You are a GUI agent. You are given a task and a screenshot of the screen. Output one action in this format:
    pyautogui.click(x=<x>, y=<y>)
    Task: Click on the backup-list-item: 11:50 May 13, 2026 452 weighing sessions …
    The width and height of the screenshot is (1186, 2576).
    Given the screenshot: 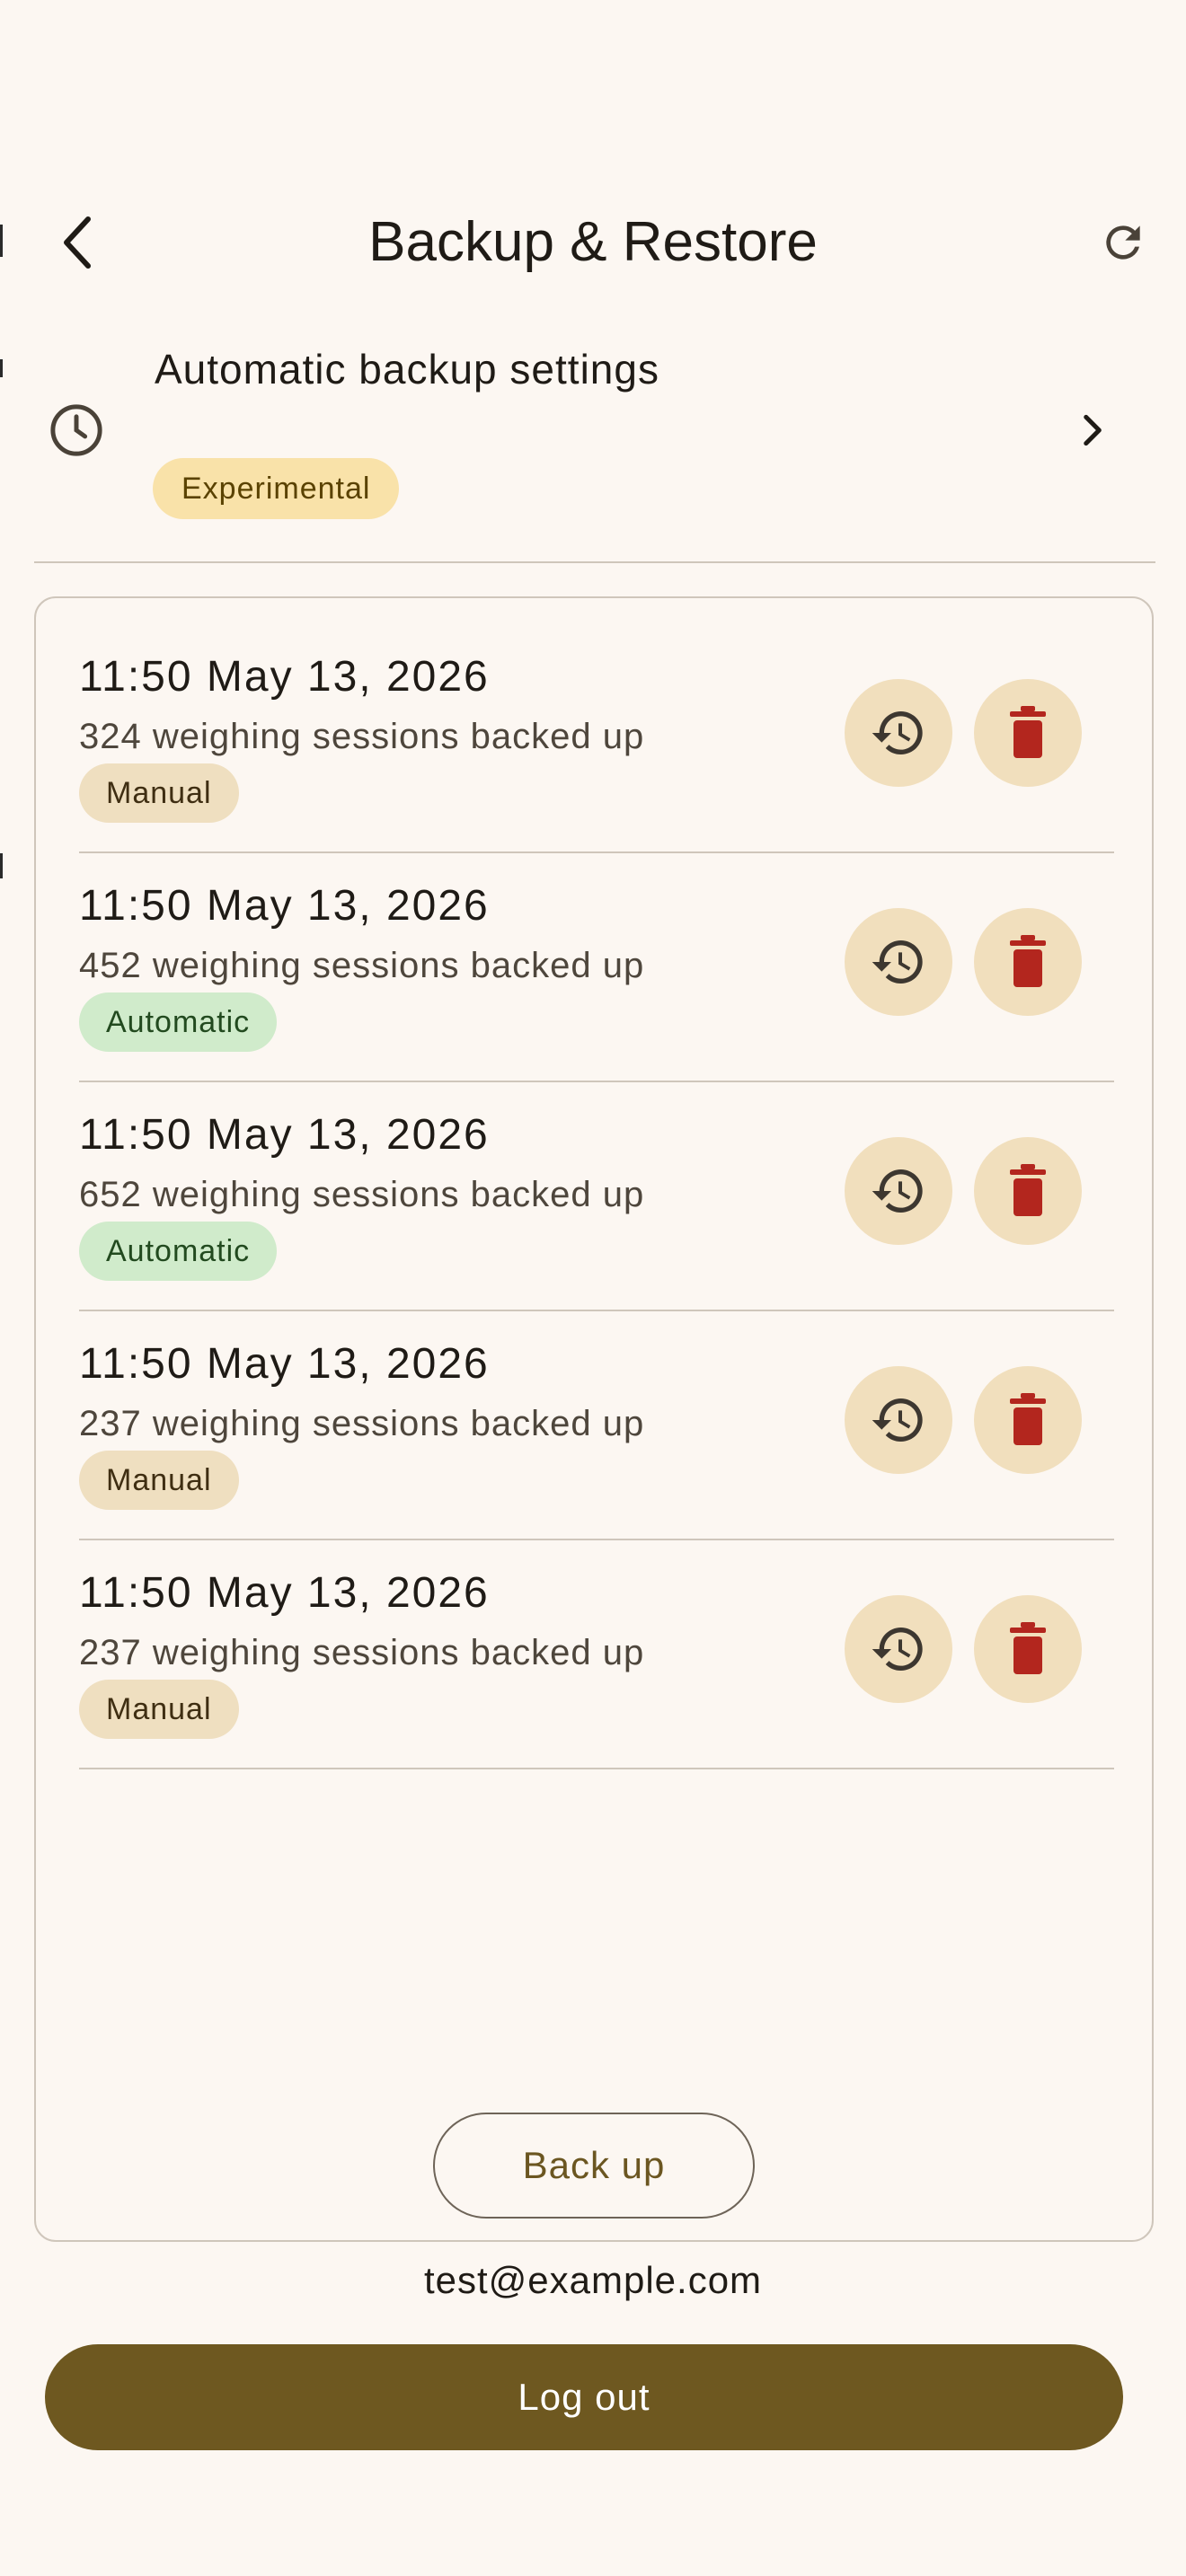 What is the action you would take?
    pyautogui.click(x=596, y=968)
    